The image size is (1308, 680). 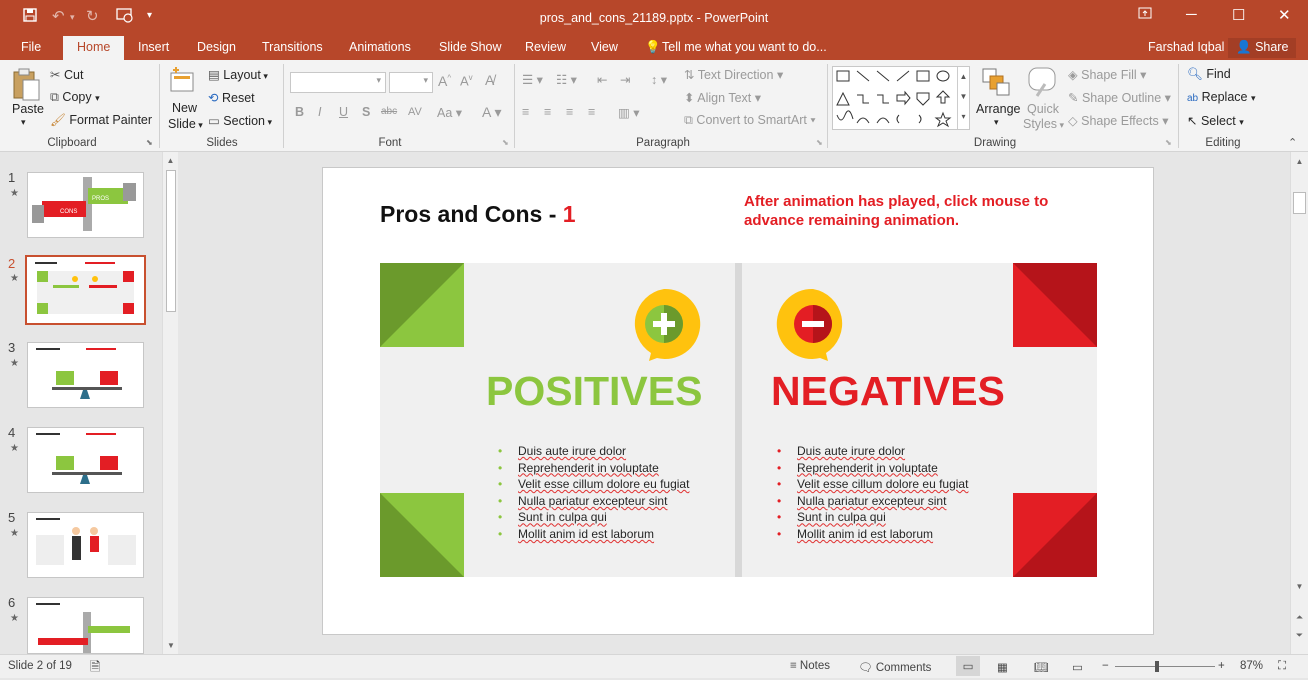 What do you see at coordinates (40, 666) in the screenshot?
I see `slide-counter: Slide 2 of 19` at bounding box center [40, 666].